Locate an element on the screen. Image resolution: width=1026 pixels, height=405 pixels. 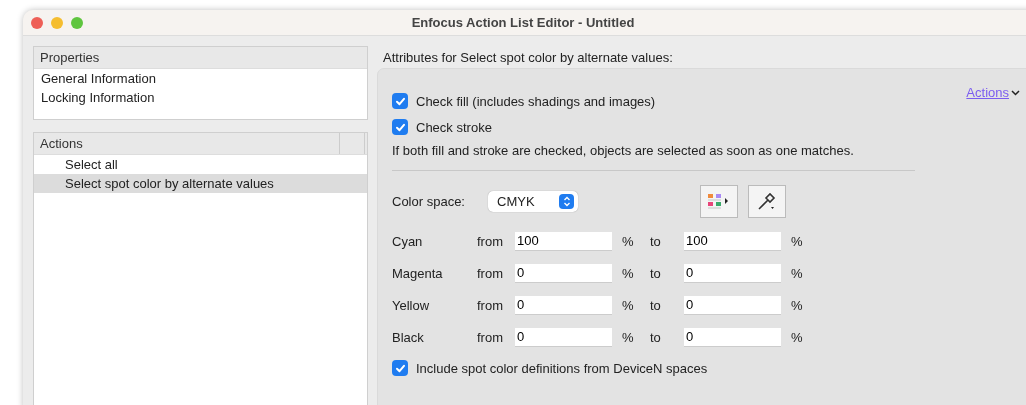
actions-link: Actions is located at coordinates (993, 92).